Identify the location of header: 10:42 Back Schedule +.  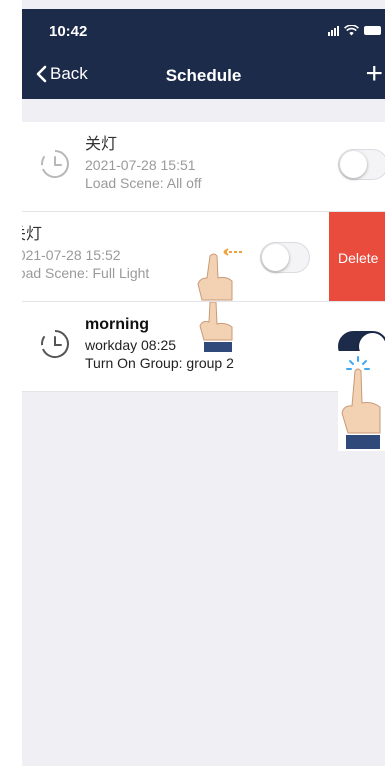
(203, 54).